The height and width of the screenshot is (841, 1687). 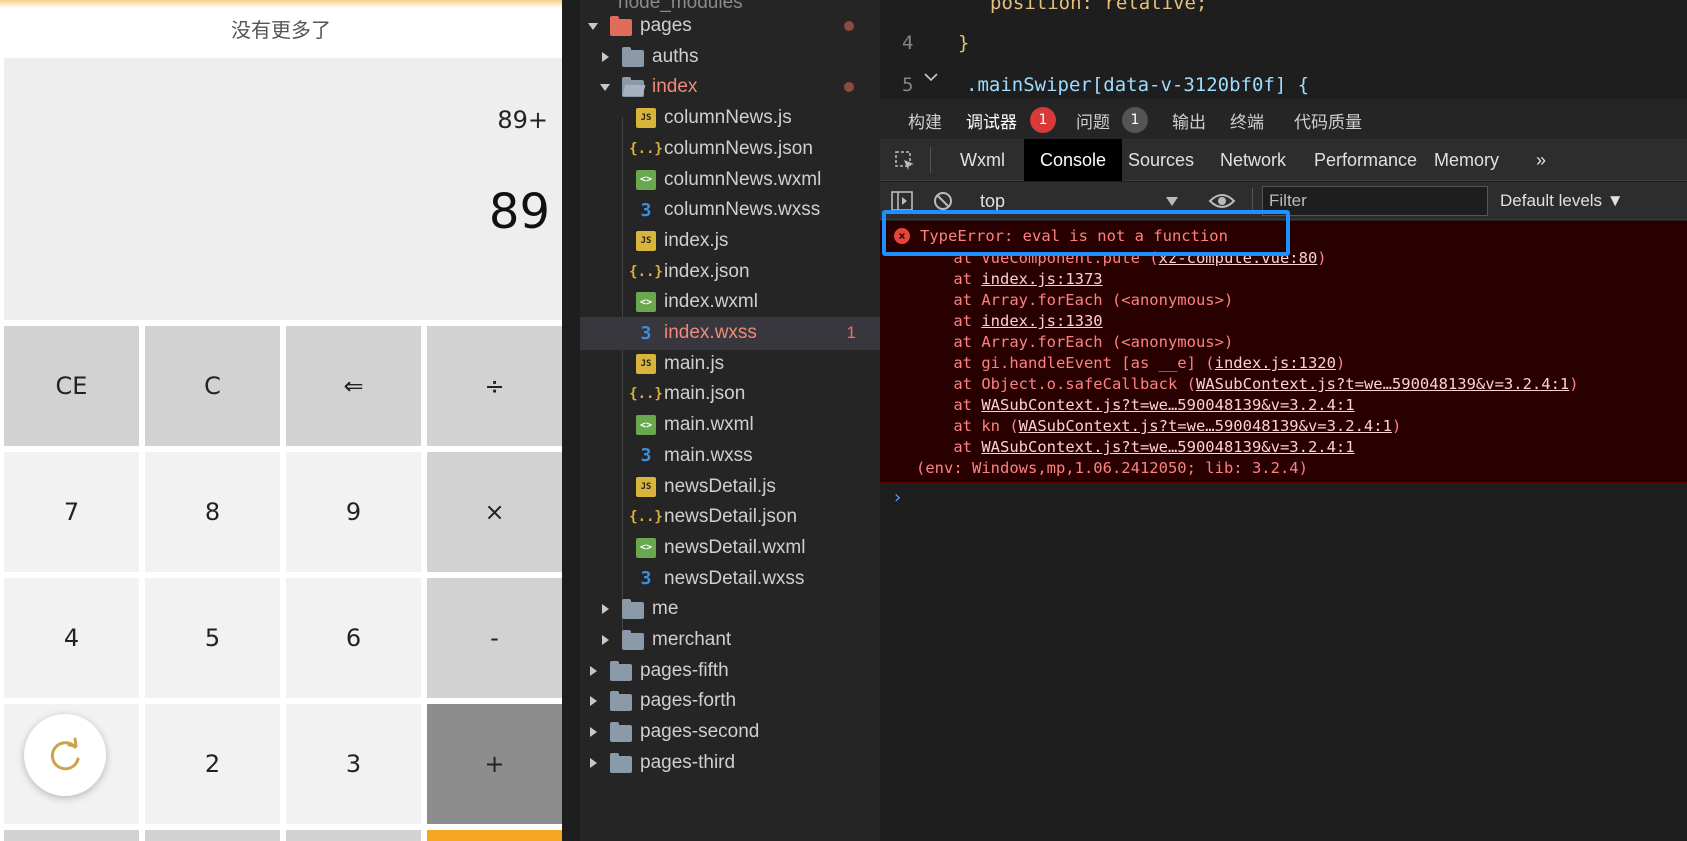 I want to click on calc-key: 2, so click(x=212, y=764).